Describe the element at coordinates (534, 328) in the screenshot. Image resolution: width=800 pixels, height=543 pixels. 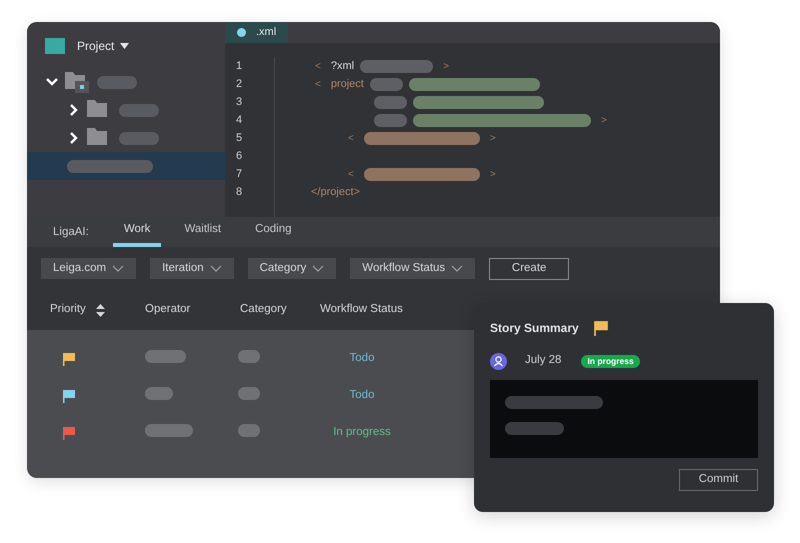
I see `card-title: Story Summary` at that location.